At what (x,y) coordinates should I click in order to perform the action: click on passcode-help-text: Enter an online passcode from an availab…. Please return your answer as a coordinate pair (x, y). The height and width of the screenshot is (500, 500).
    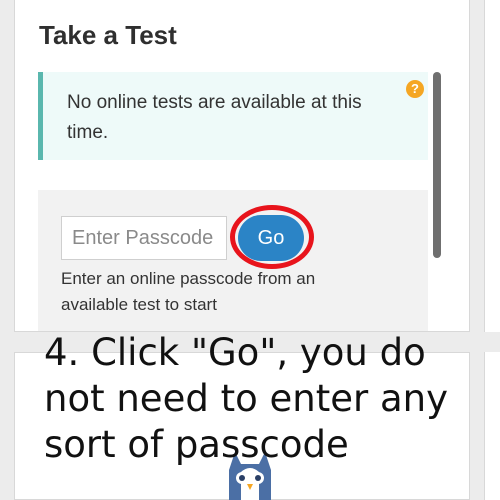
    Looking at the image, I should click on (188, 291).